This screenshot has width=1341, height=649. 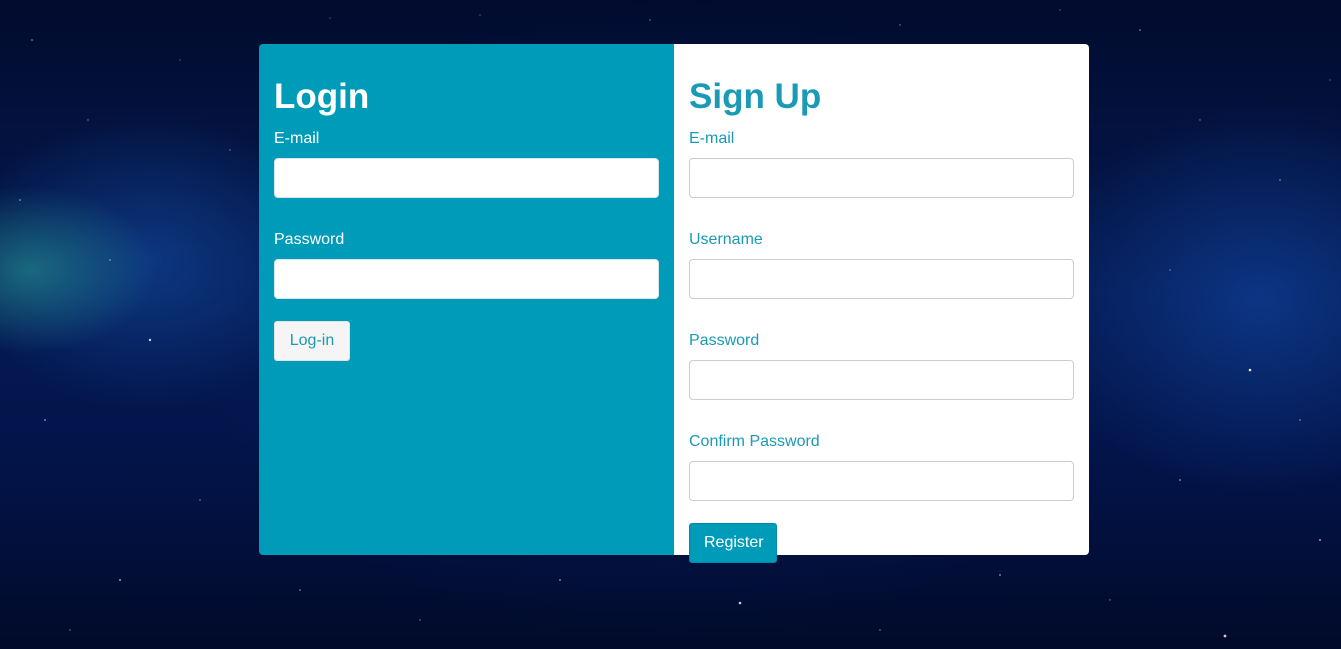 I want to click on signup-username-input, so click(x=881, y=279).